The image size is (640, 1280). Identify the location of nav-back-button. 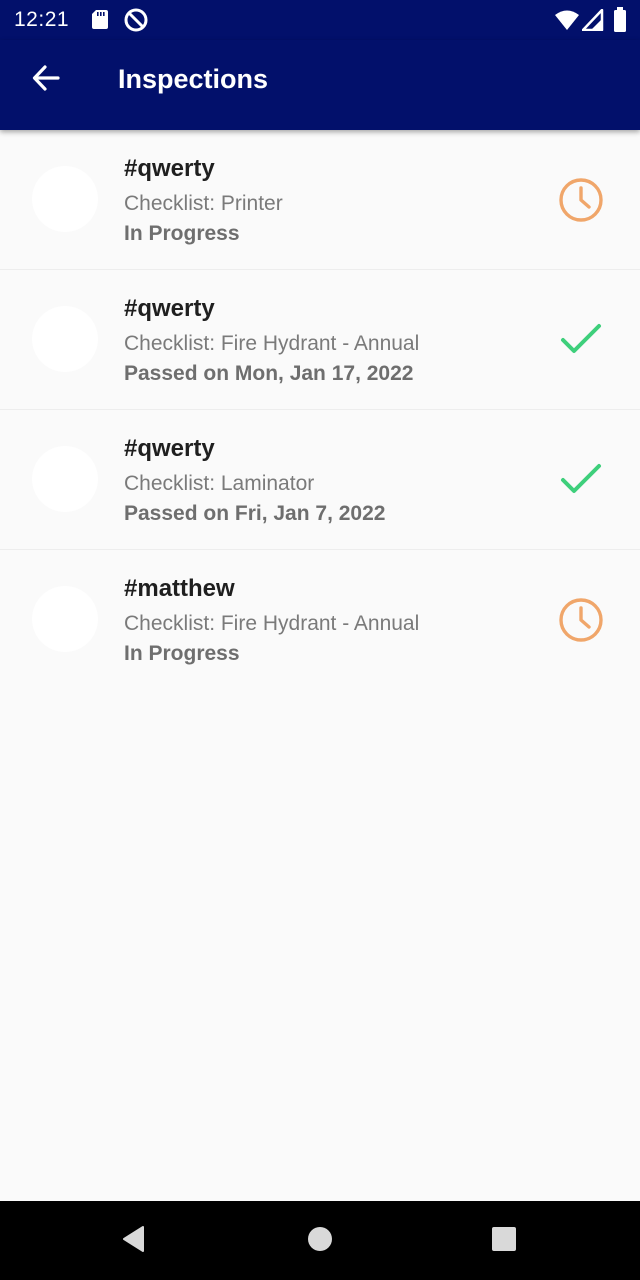
(134, 1241).